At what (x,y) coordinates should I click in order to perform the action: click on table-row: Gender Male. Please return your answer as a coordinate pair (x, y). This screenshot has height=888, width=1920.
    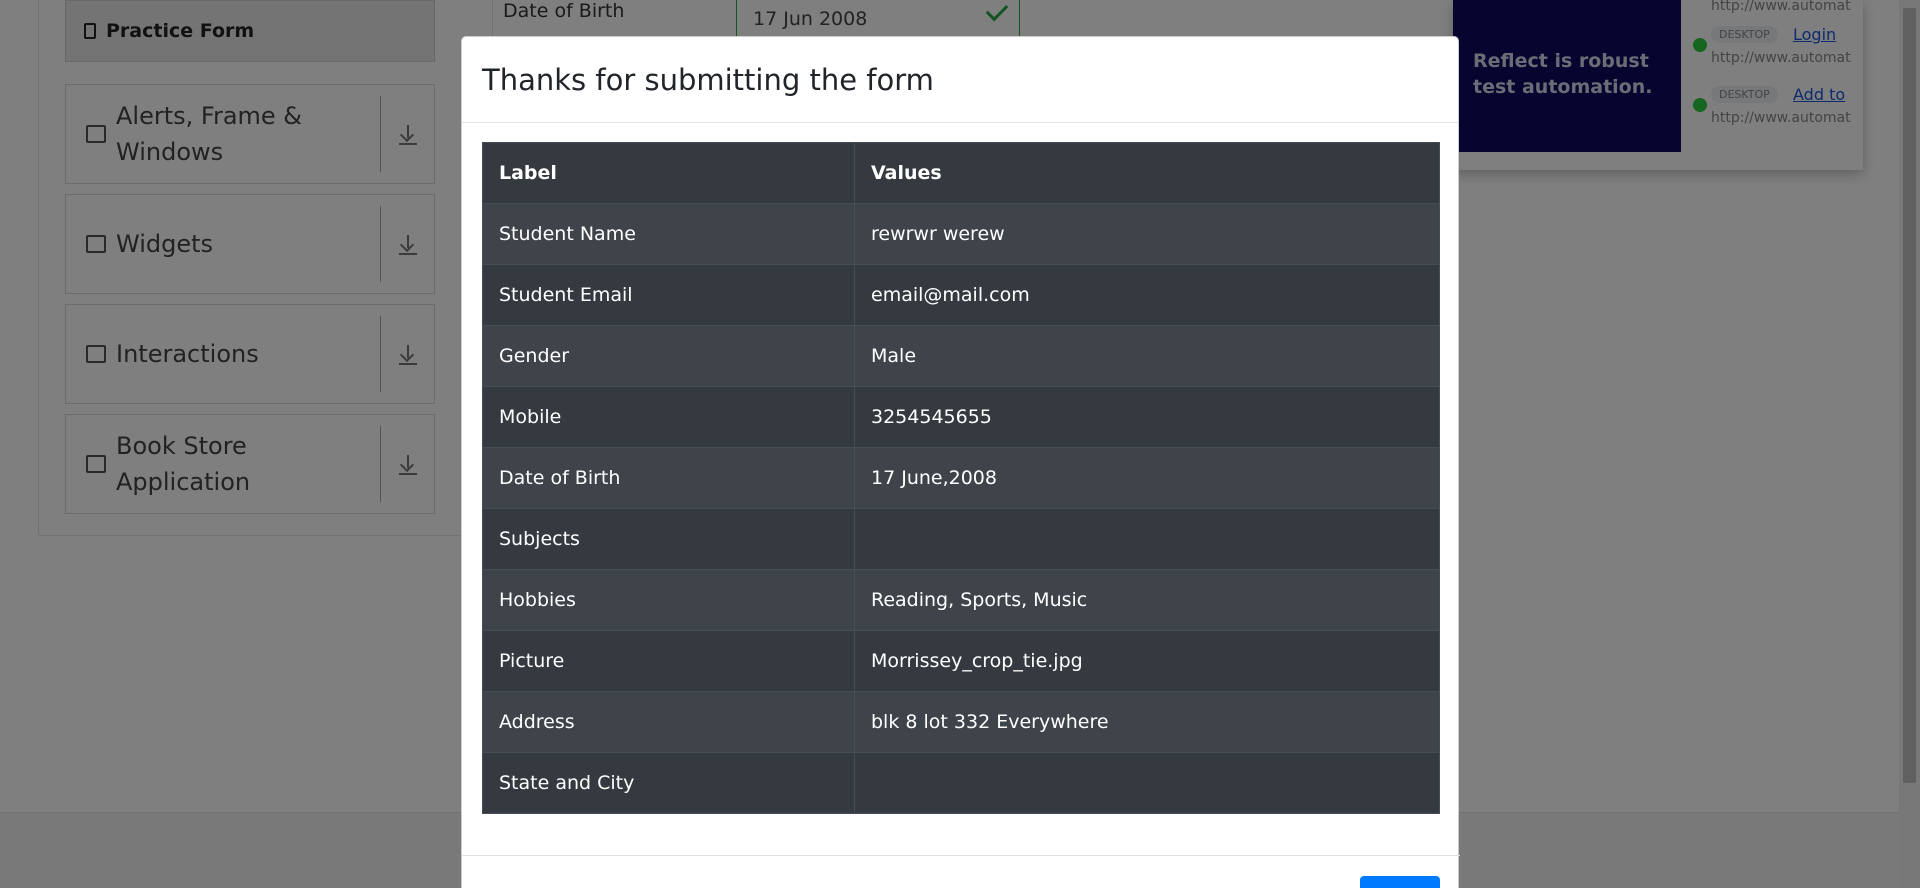
    Looking at the image, I should click on (961, 356).